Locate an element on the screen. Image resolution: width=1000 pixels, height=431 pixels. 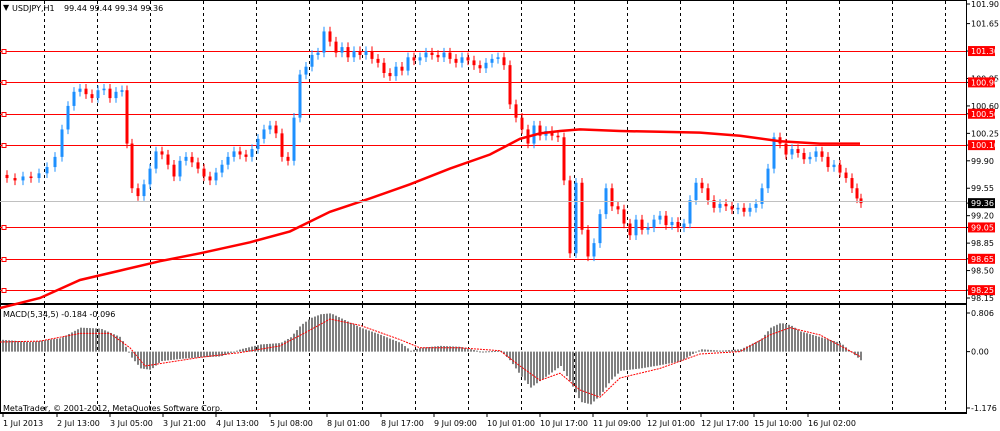
chart-menu-icon: ▼ is located at coordinates (6, 7).